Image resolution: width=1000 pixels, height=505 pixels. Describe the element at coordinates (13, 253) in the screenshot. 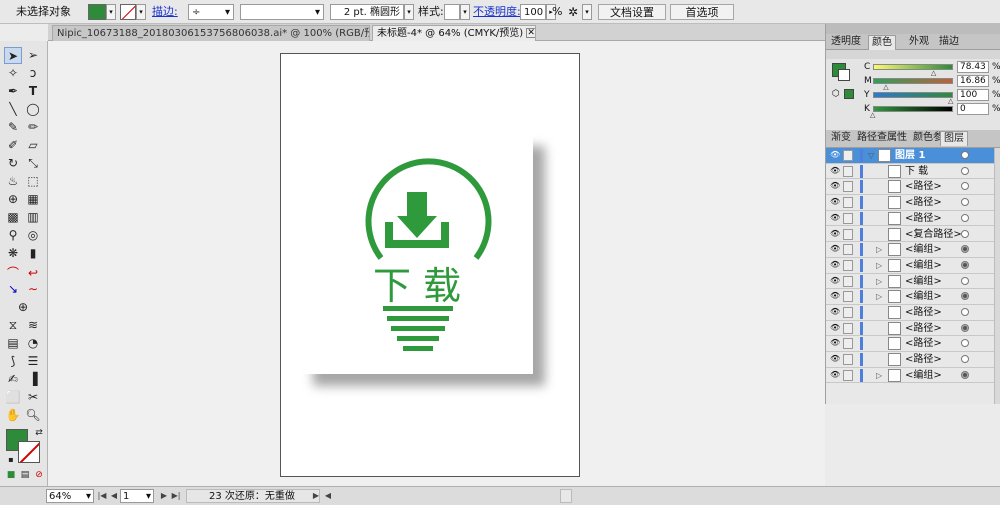

I see `symbol-sprayer-tool-icon: ❋` at that location.